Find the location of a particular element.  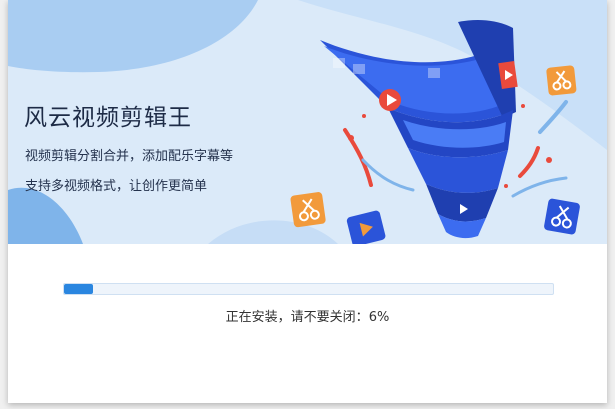

install-percent: 6% is located at coordinates (379, 317).